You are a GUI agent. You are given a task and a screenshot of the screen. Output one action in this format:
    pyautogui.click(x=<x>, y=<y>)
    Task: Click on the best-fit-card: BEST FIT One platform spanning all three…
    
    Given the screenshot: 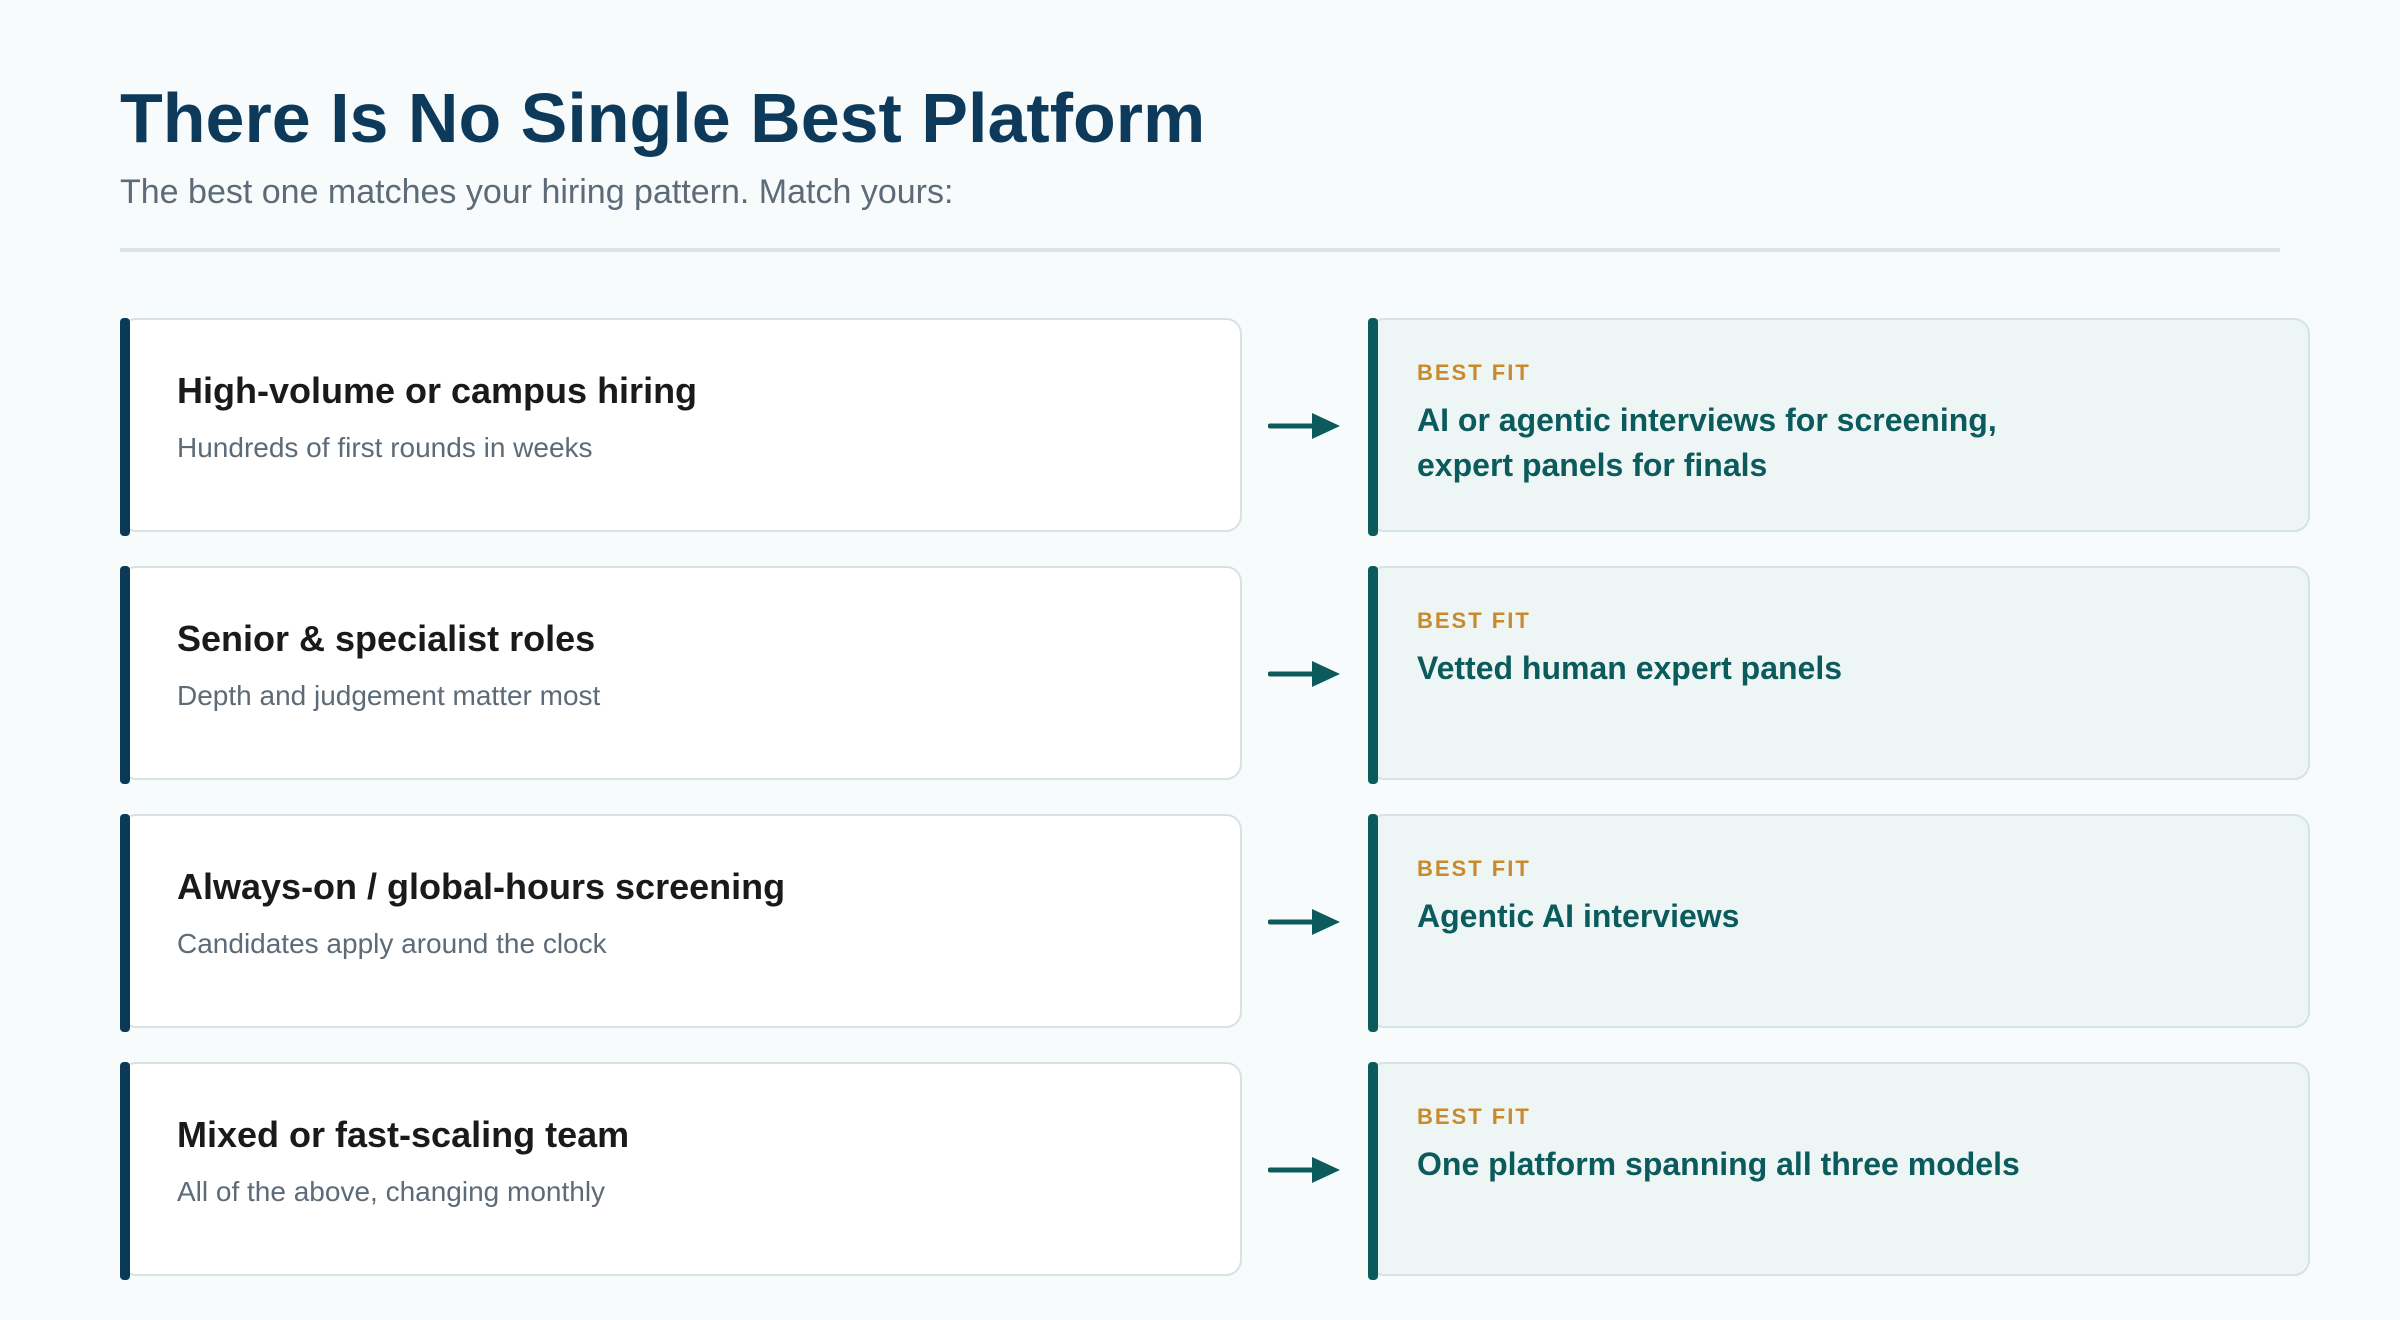 What is the action you would take?
    pyautogui.click(x=1839, y=1171)
    